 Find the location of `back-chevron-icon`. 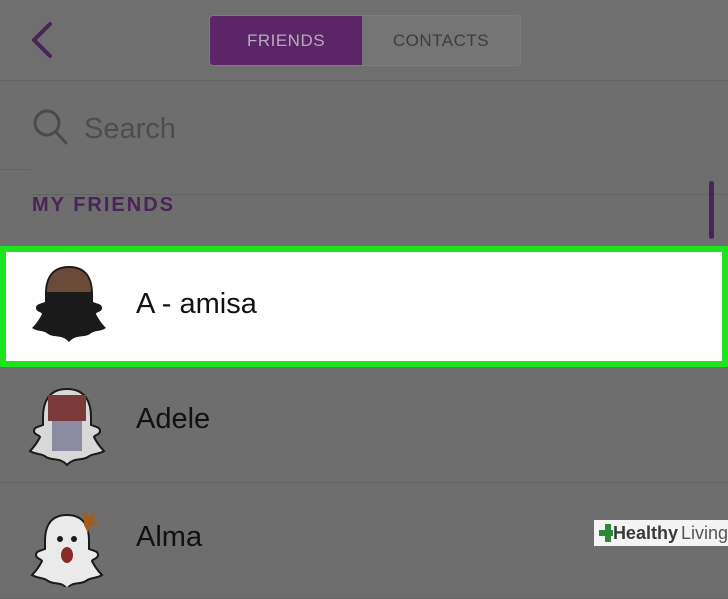

back-chevron-icon is located at coordinates (42, 40).